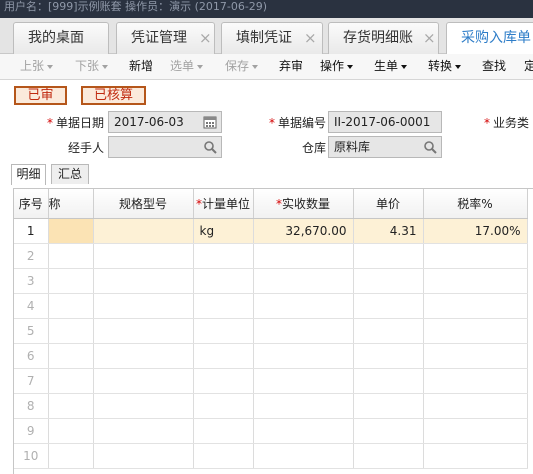 The height and width of the screenshot is (474, 533). What do you see at coordinates (385, 147) in the screenshot?
I see `warehouse-field: 原料库` at bounding box center [385, 147].